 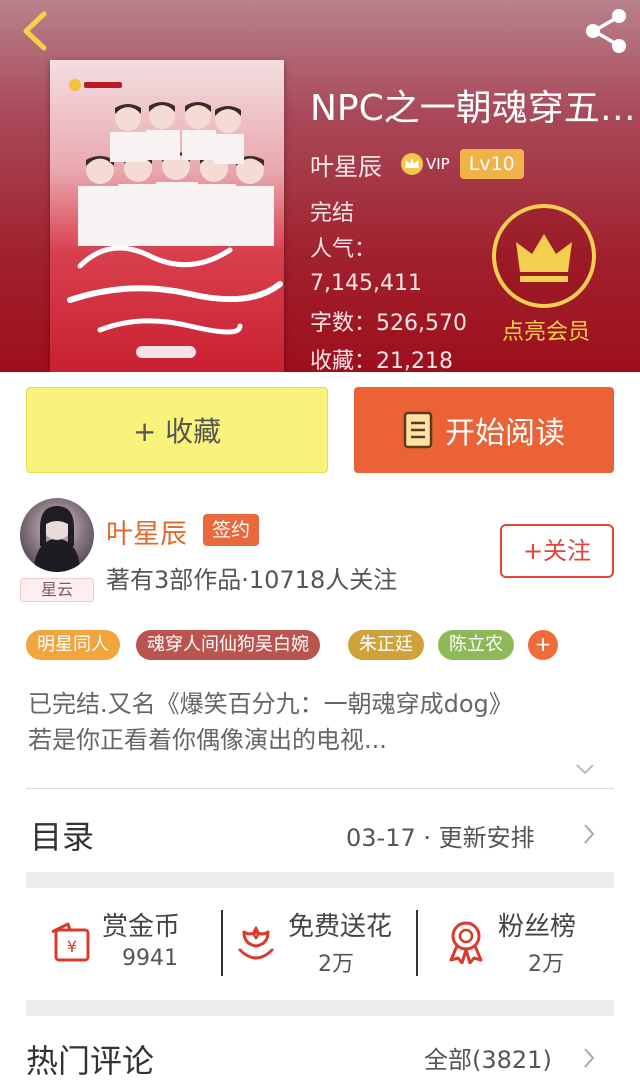 I want to click on hot-comments-title: 热门评论, so click(x=90, y=1061).